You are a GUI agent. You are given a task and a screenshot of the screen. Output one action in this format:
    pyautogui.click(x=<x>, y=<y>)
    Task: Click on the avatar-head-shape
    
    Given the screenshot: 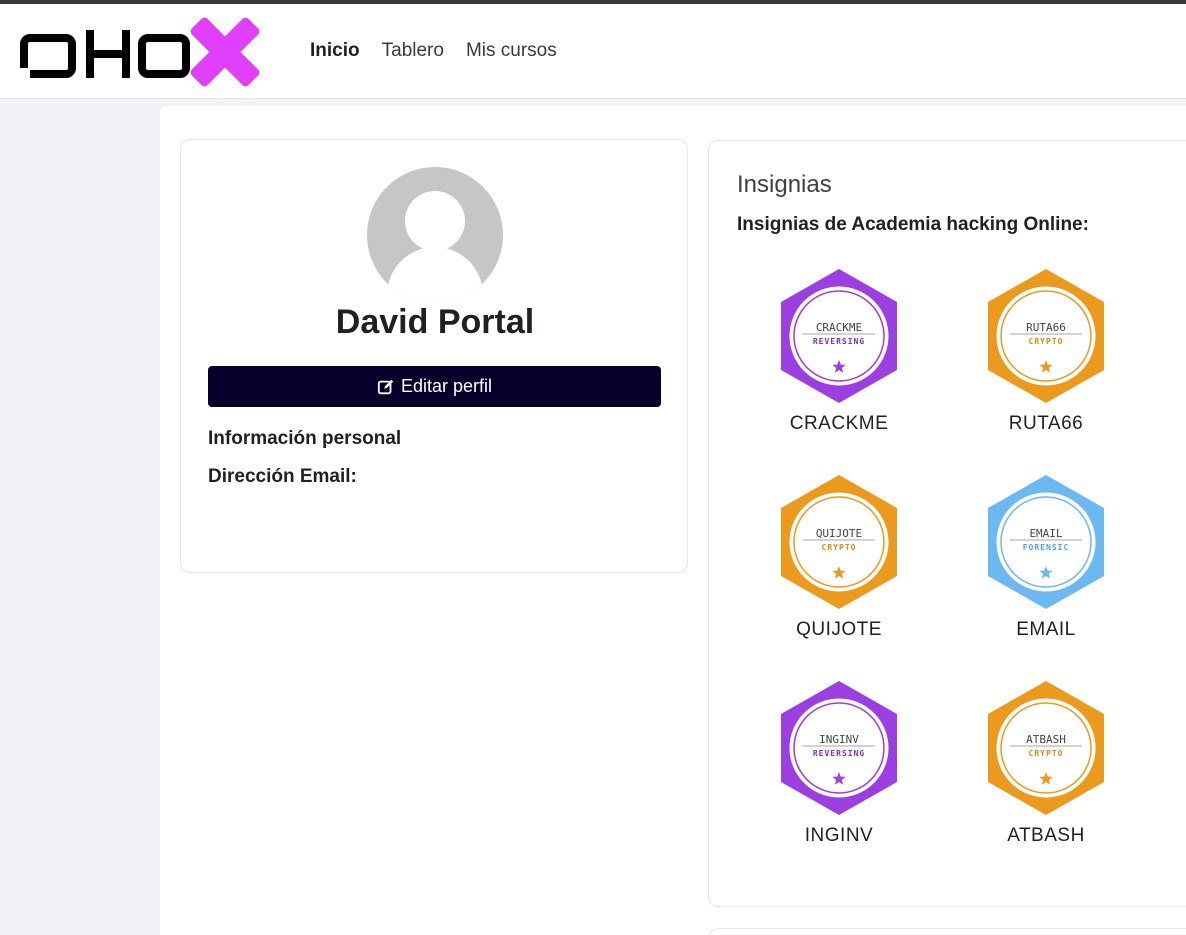 What is the action you would take?
    pyautogui.click(x=435, y=221)
    